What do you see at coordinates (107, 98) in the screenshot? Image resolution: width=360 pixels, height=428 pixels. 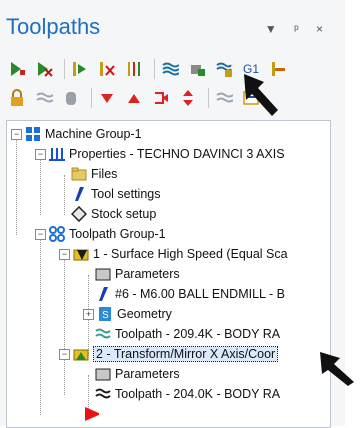 I see `move-down-icon` at bounding box center [107, 98].